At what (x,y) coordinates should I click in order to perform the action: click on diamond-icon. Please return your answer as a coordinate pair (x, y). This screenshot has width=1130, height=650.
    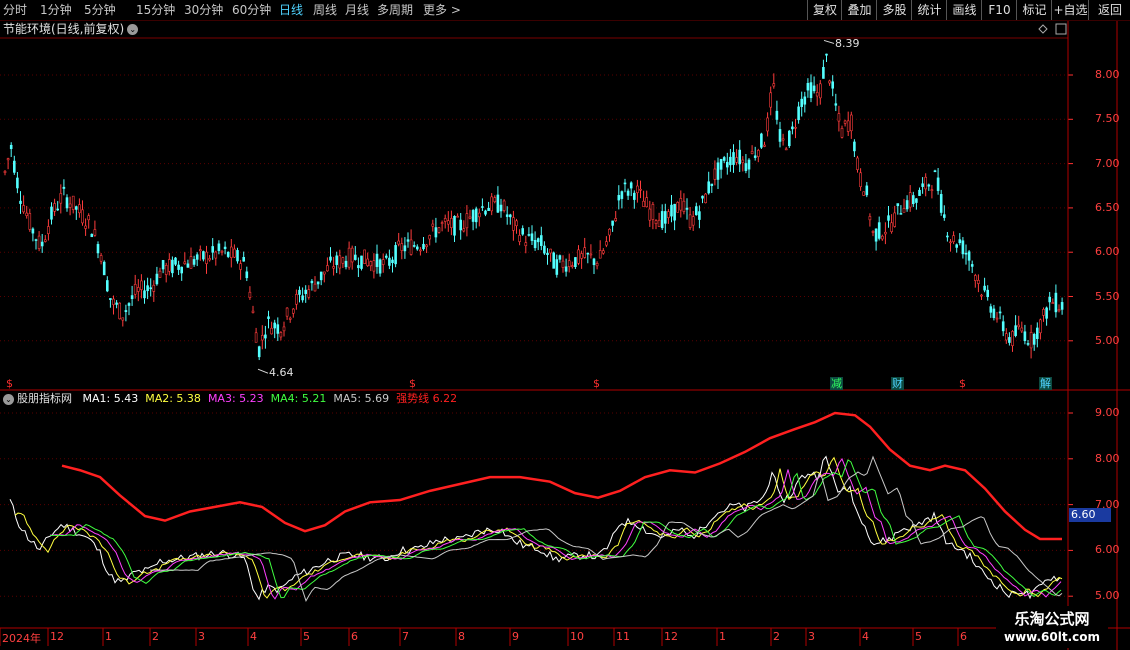
    Looking at the image, I should click on (1043, 29).